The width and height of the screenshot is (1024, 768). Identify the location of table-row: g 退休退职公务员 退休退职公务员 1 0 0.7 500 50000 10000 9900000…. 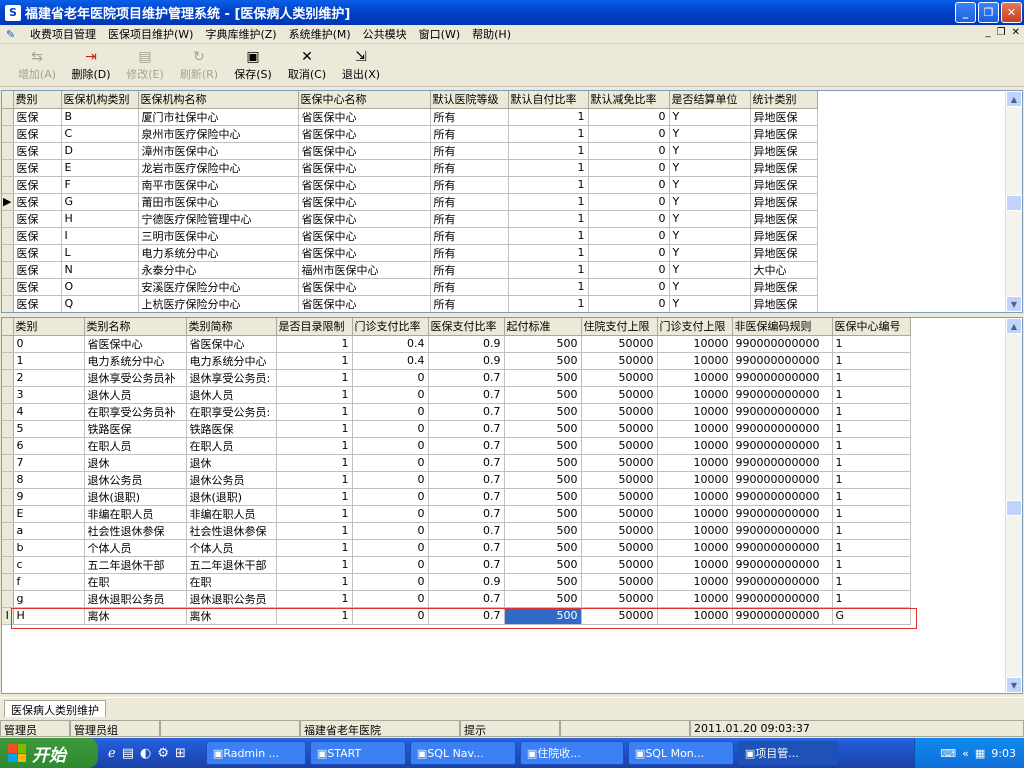
(456, 599).